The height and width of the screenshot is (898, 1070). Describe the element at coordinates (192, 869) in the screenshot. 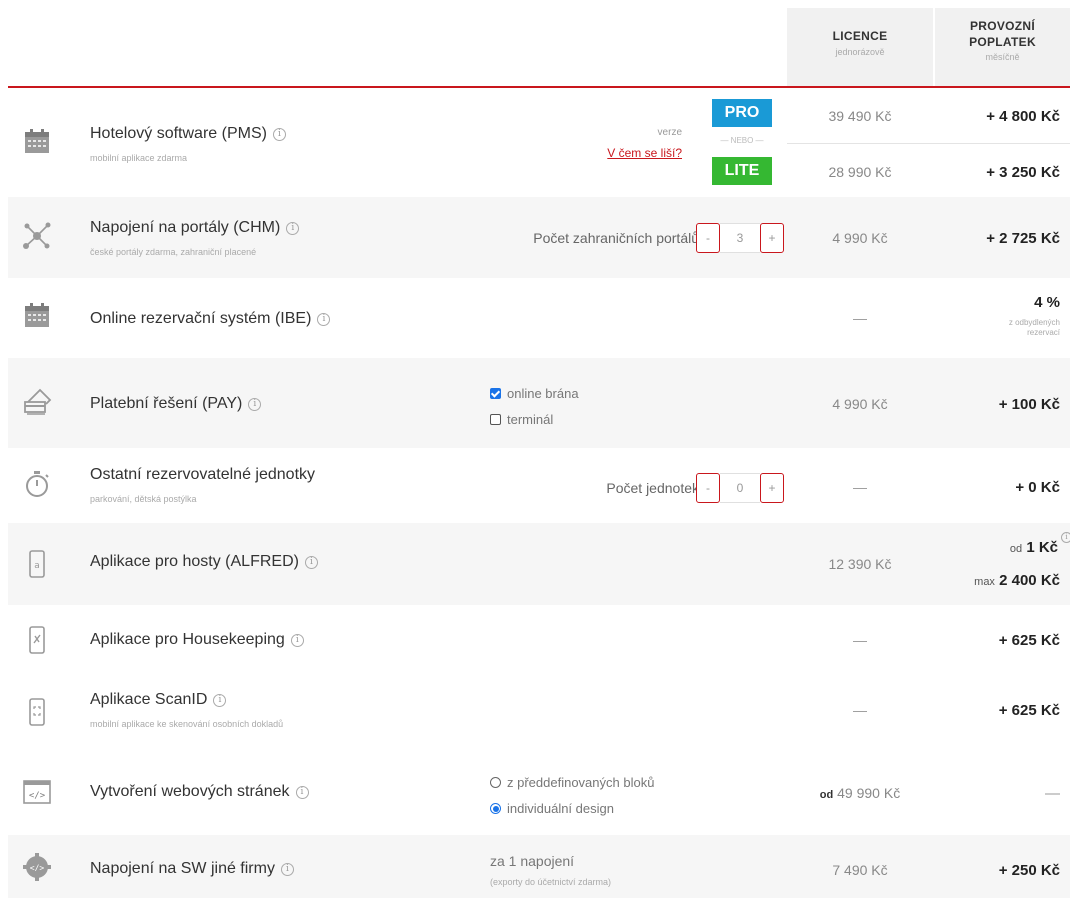

I see `row-title: Napojení na SW jiné firmy i` at that location.